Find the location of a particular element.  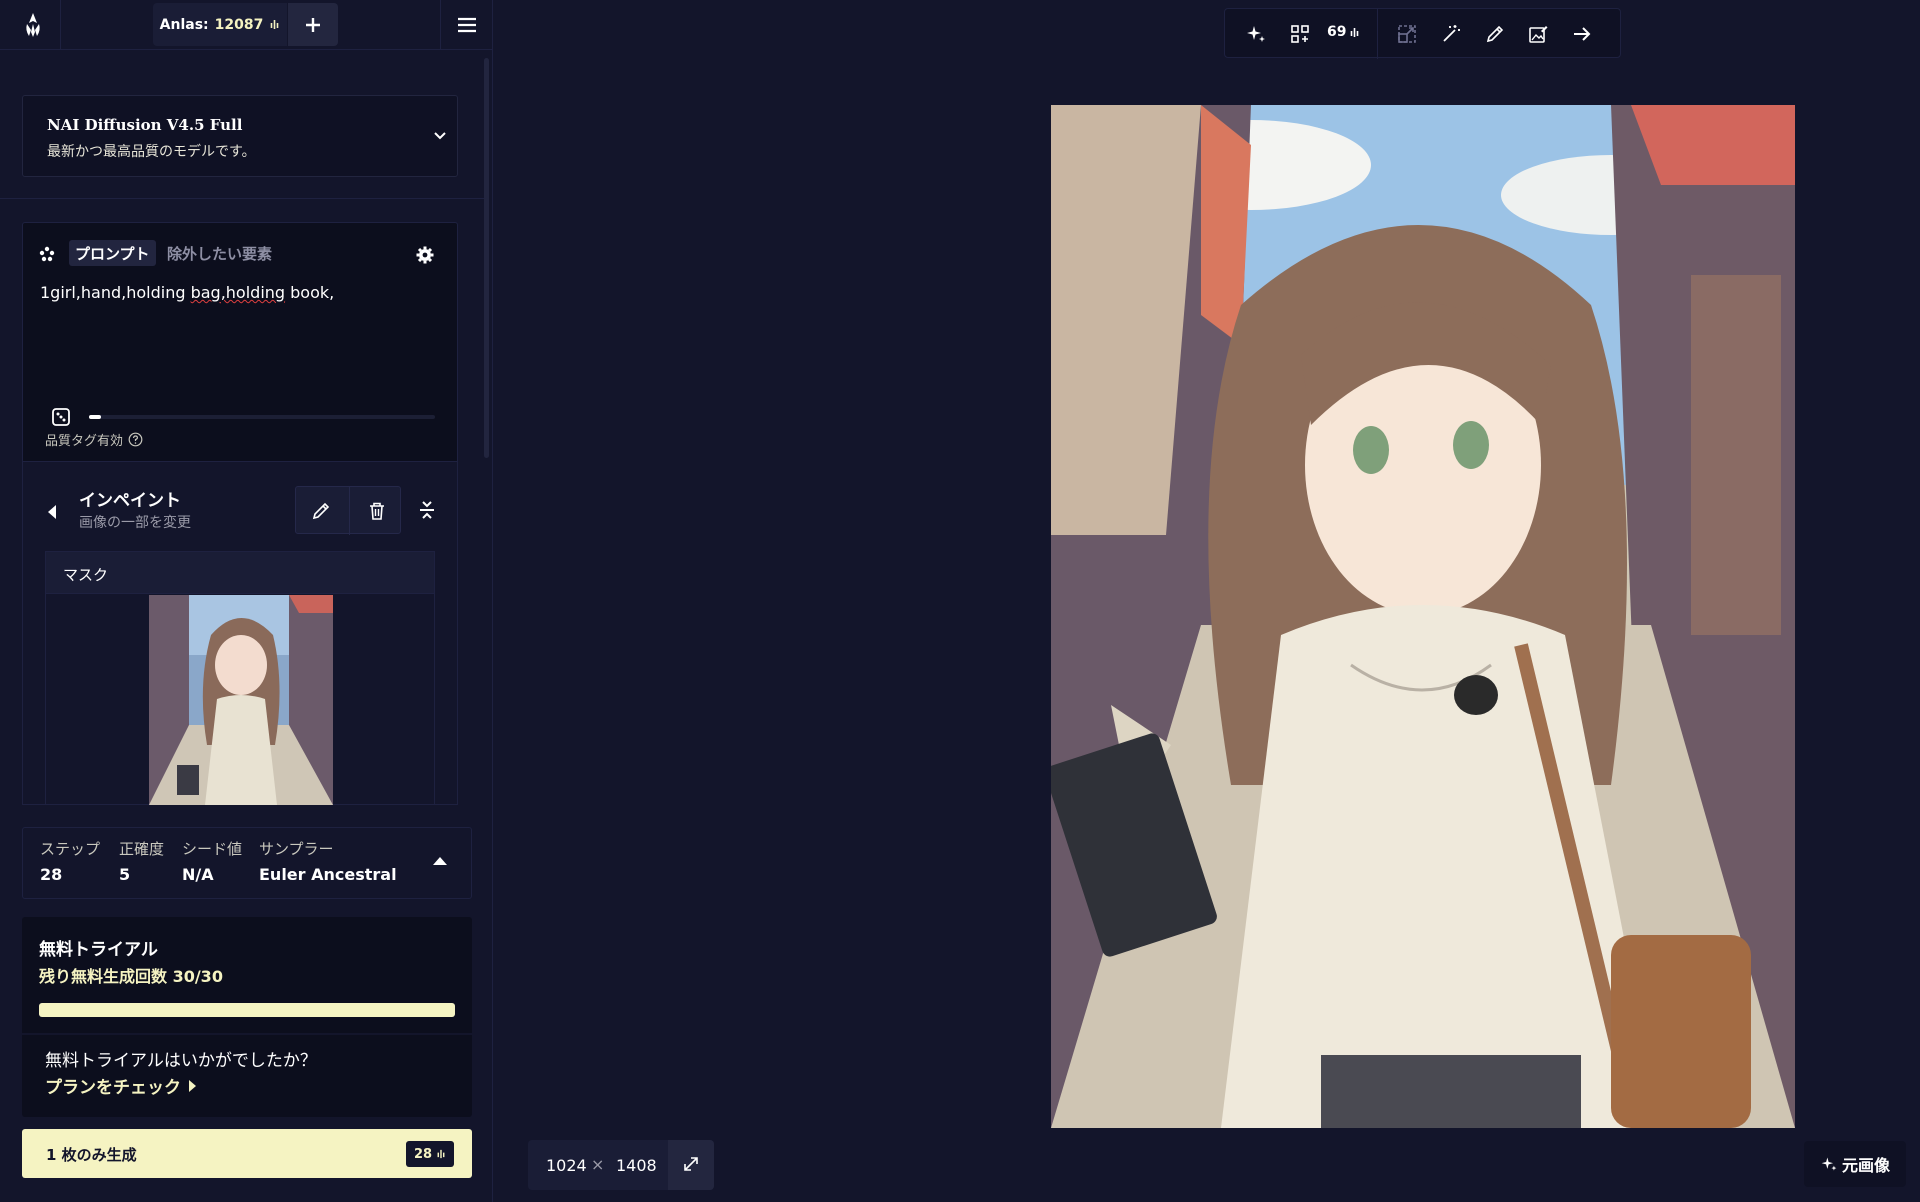

image-toolbar: 69 is located at coordinates (1422, 33).